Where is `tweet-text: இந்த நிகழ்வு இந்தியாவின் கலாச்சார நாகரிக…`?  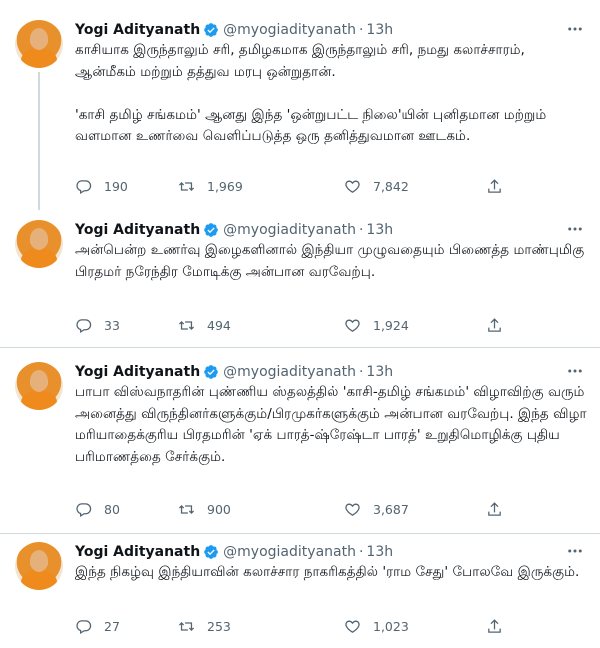
tweet-text: இந்த நிகழ்வு இந்தியாவின் கலாச்சார நாகரிக… is located at coordinates (327, 572).